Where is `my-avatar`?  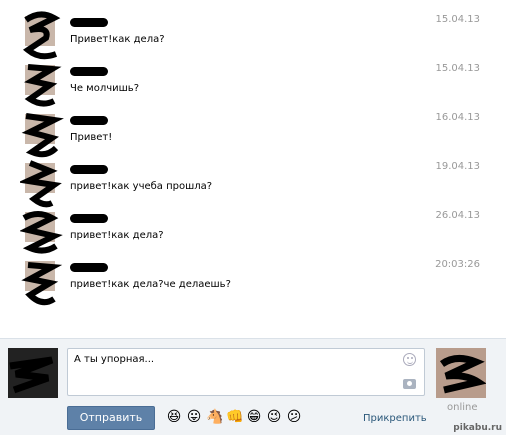 my-avatar is located at coordinates (33, 373).